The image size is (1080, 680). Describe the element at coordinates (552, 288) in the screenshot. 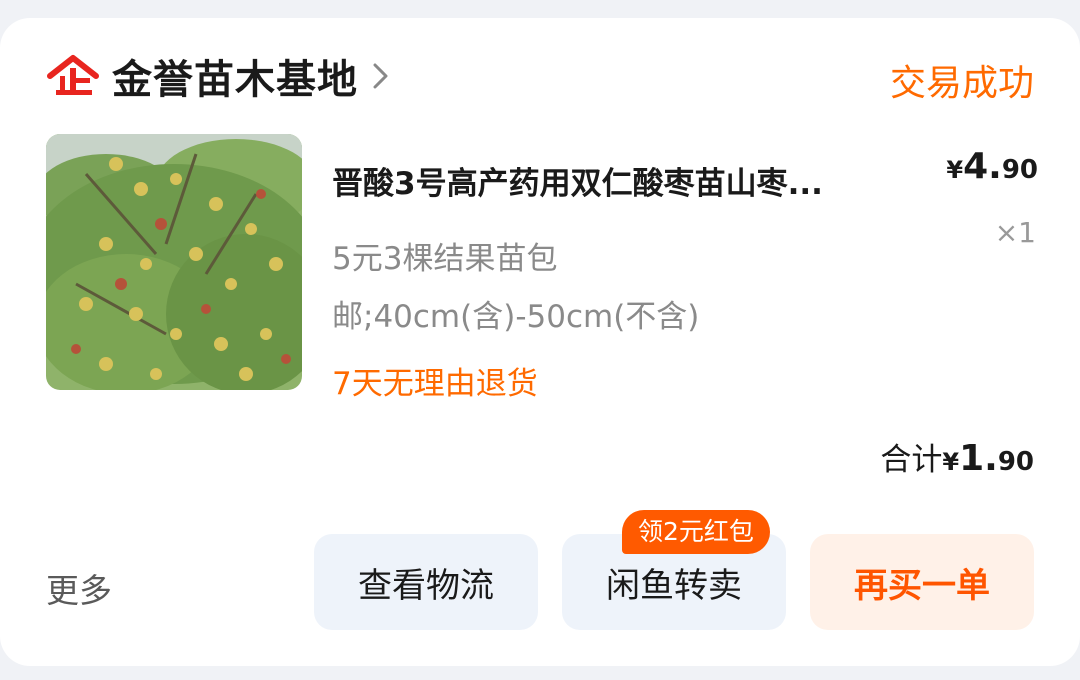

I see `product-spec: 5元3棵结果苗包 邮;40cm(含)-50cm(不含)` at that location.